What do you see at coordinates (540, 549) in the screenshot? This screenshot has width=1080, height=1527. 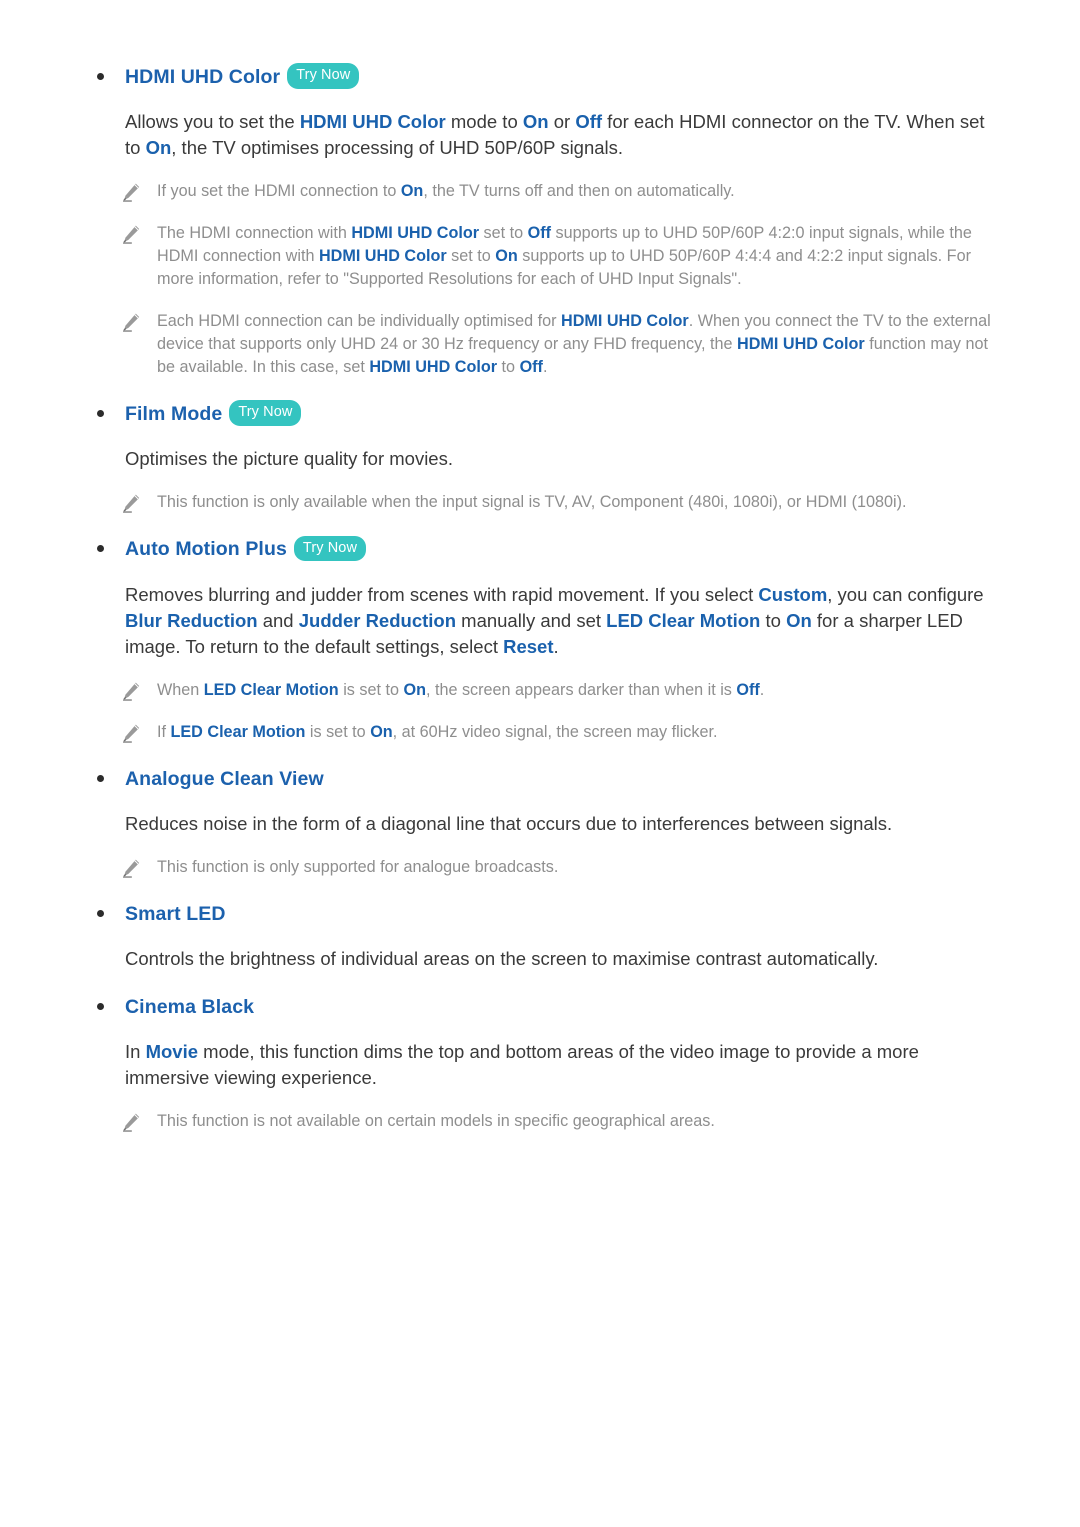 I see `section-heading-auto-motion-plus: Auto Motion Plus Try Now` at bounding box center [540, 549].